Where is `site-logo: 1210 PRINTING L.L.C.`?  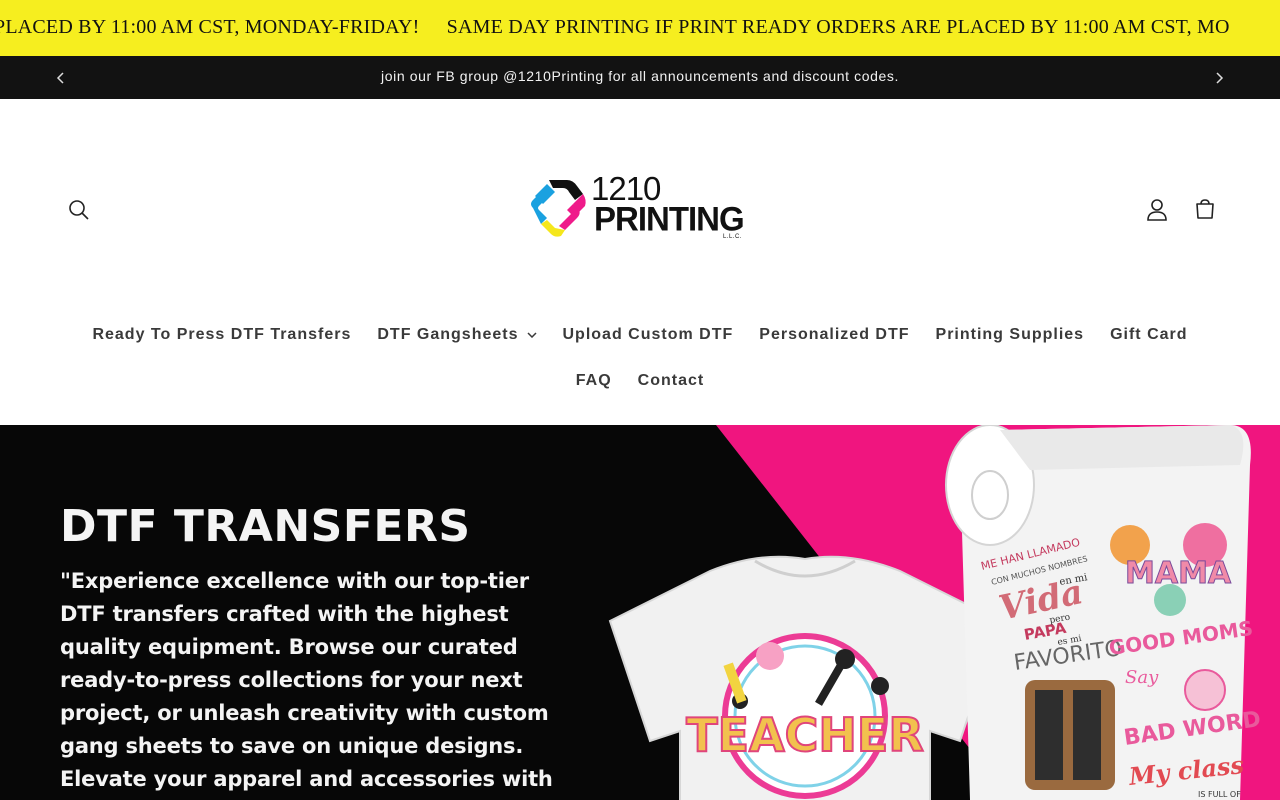 site-logo: 1210 PRINTING L.L.C. is located at coordinates (643, 207).